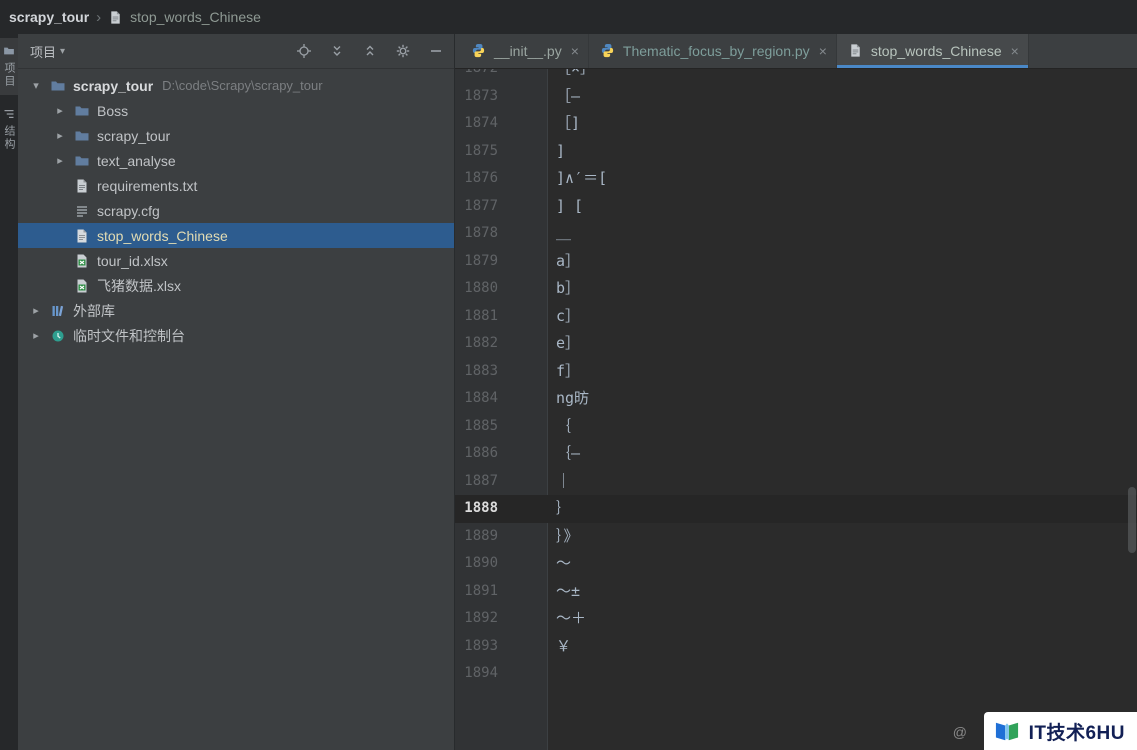  What do you see at coordinates (236, 335) in the screenshot?
I see `tree-item-scratches-consoles: ▸ 临时文件和控制台` at bounding box center [236, 335].